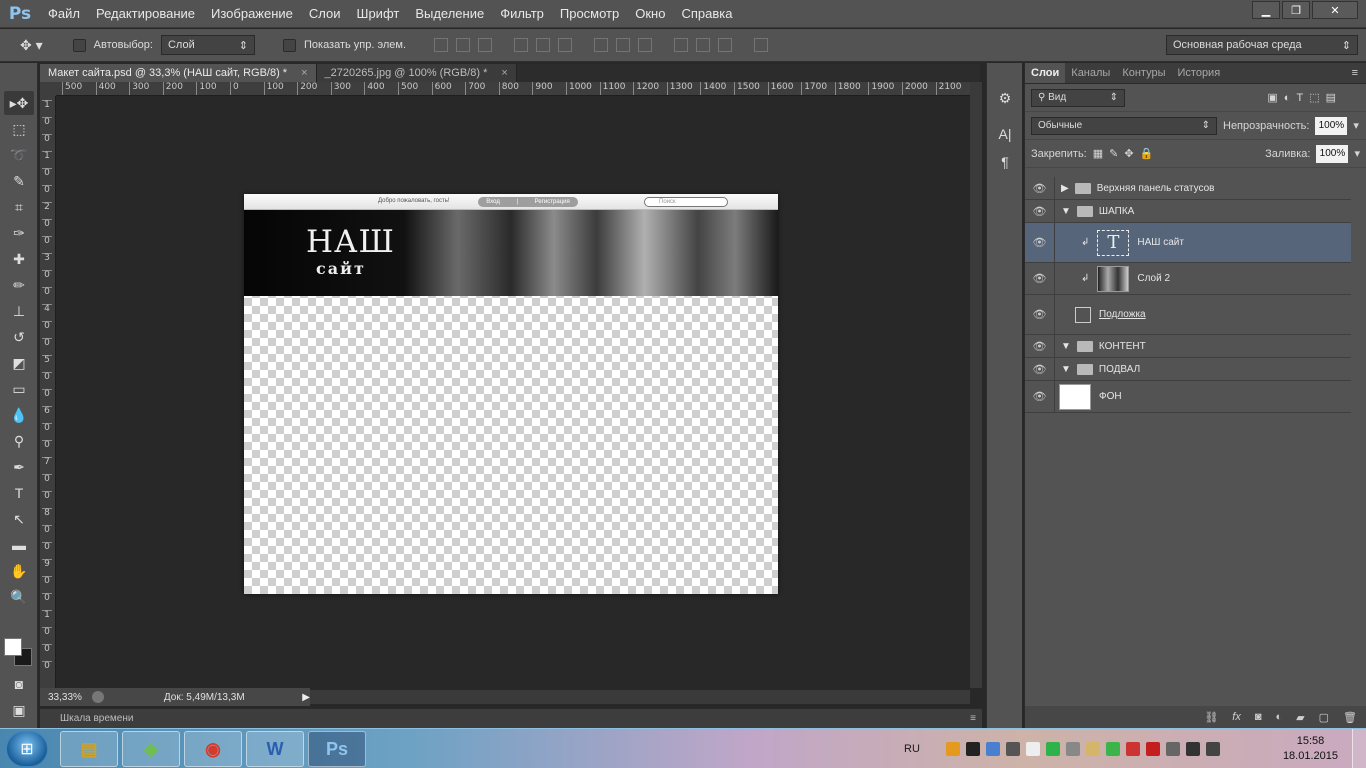 The image size is (1366, 768). Describe the element at coordinates (378, 14) in the screenshot. I see `menu-type: Шрифт` at that location.